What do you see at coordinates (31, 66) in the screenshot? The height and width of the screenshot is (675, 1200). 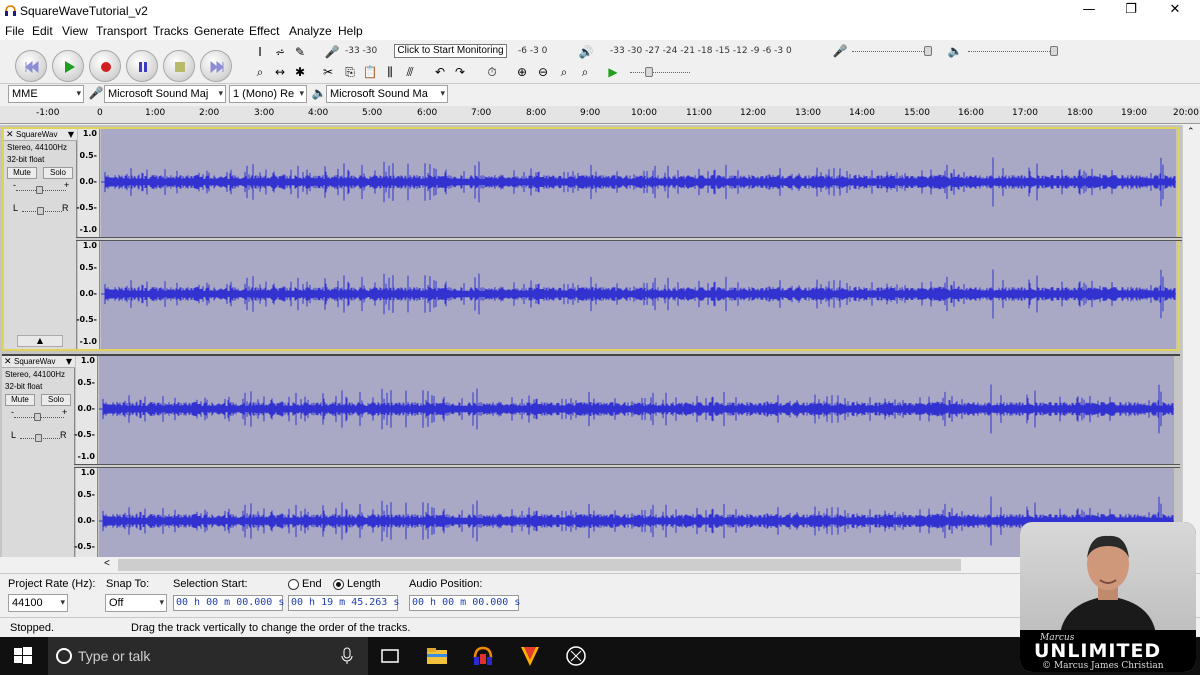 I see `skip-to-start-button` at bounding box center [31, 66].